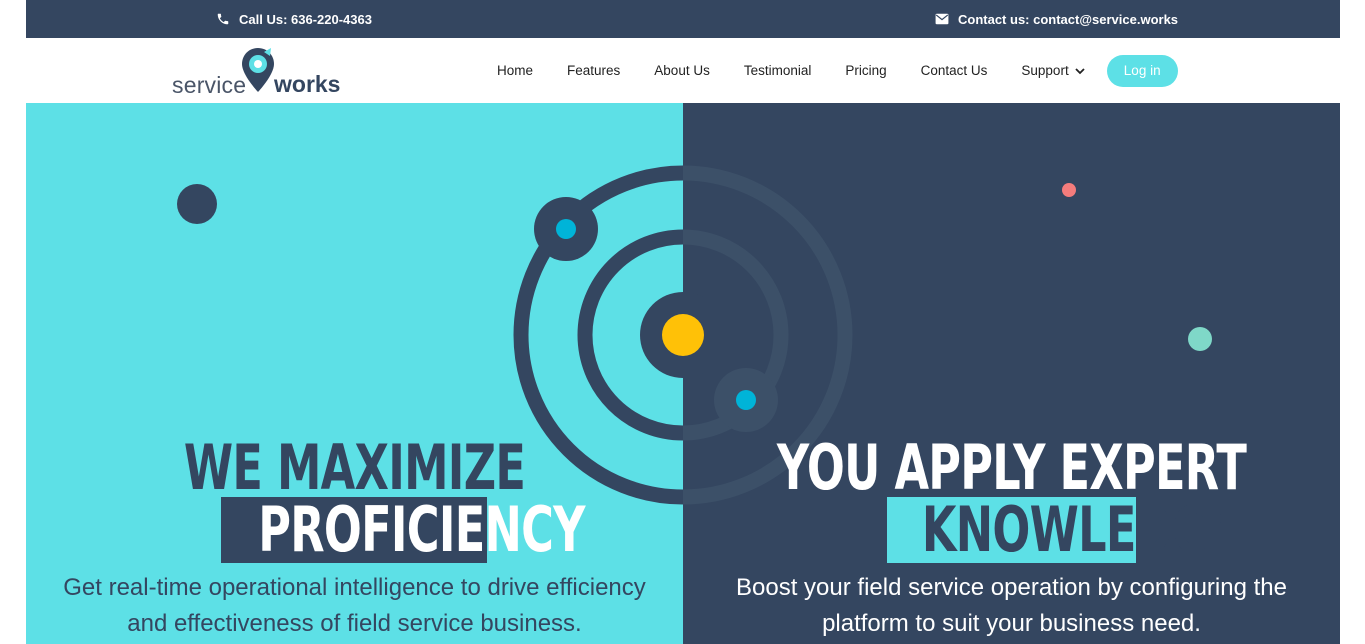 This screenshot has height=644, width=1365. Describe the element at coordinates (593, 70) in the screenshot. I see `nav-features: Features` at that location.